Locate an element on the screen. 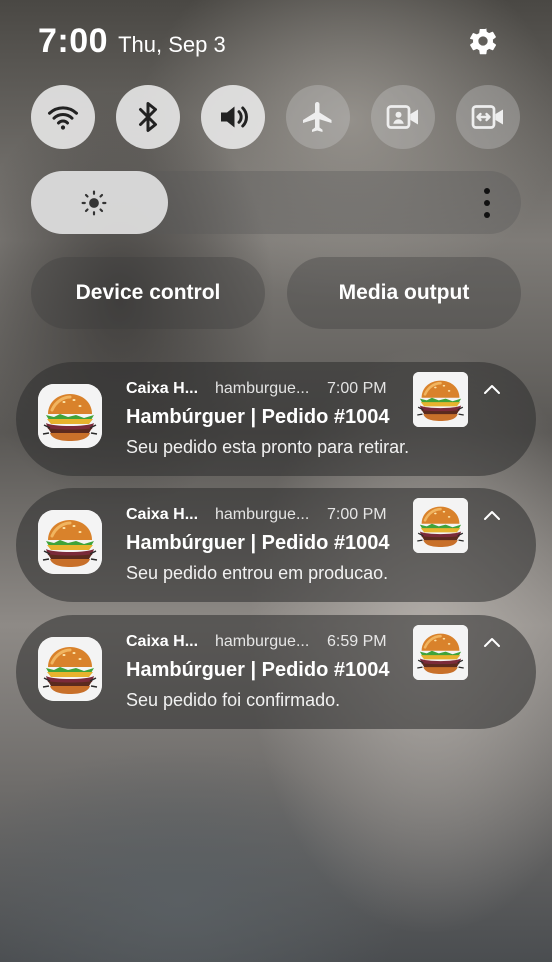  smart-view-icon is located at coordinates (487, 117).